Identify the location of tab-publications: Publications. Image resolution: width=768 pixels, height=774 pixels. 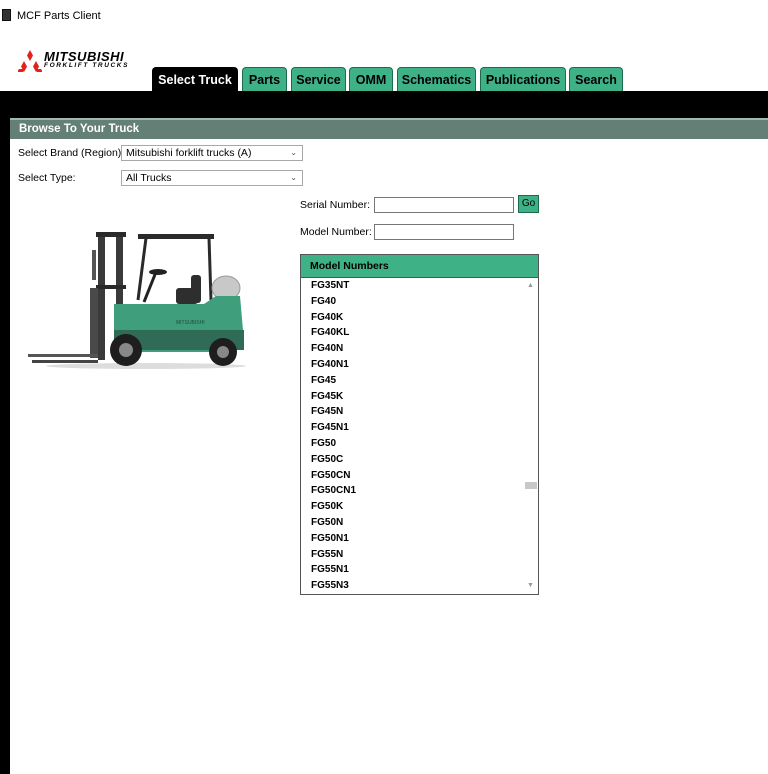
(523, 79).